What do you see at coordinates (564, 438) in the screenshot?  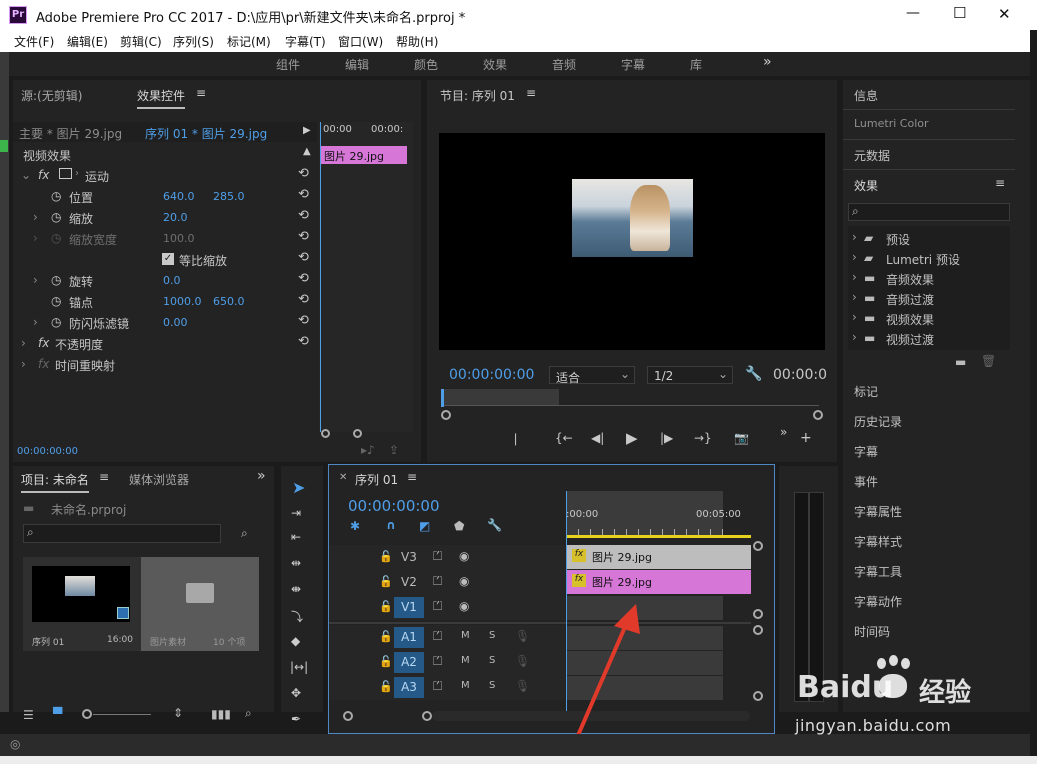 I see `go-to-in-button: {←` at bounding box center [564, 438].